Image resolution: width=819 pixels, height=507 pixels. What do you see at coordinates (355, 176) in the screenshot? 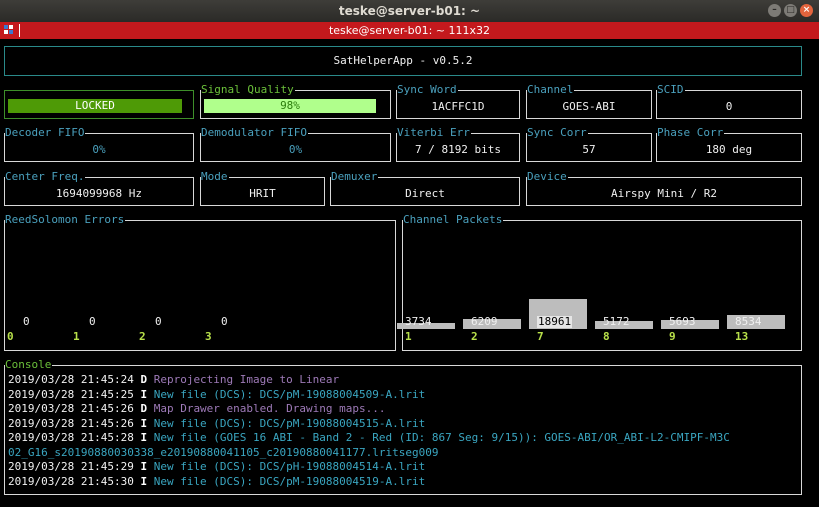
I see `demuxer-label: Demuxer` at bounding box center [355, 176].